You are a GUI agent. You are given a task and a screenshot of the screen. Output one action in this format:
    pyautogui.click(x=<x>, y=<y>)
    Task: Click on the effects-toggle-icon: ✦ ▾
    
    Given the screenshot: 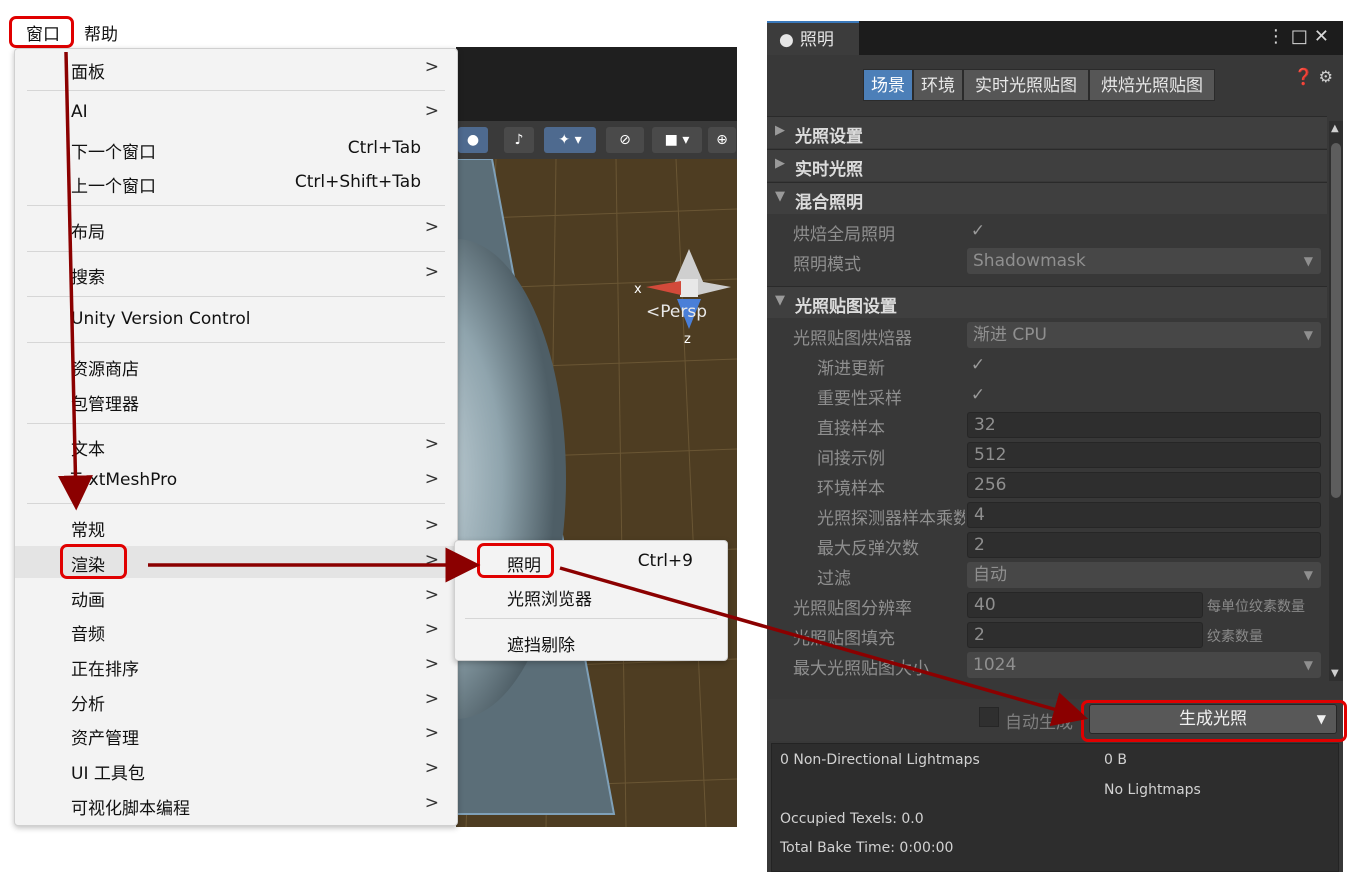 What is the action you would take?
    pyautogui.click(x=570, y=140)
    